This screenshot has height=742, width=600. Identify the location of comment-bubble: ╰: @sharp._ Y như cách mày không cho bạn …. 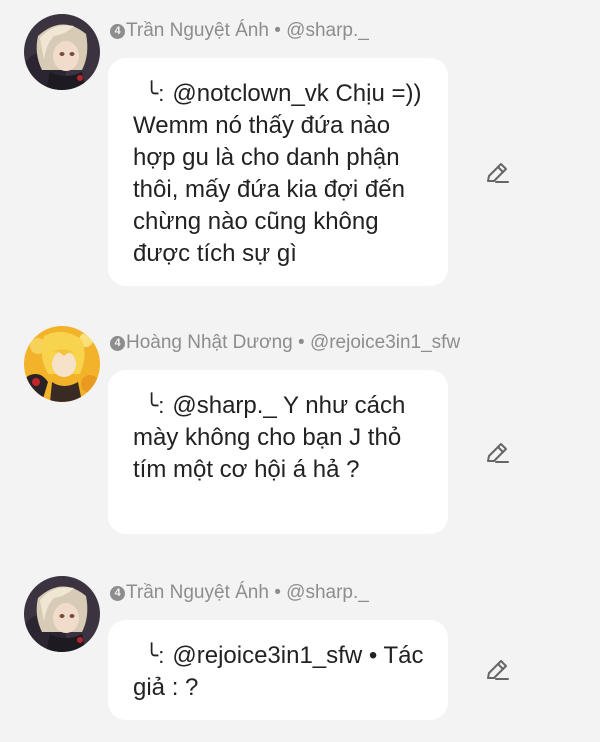
(278, 452).